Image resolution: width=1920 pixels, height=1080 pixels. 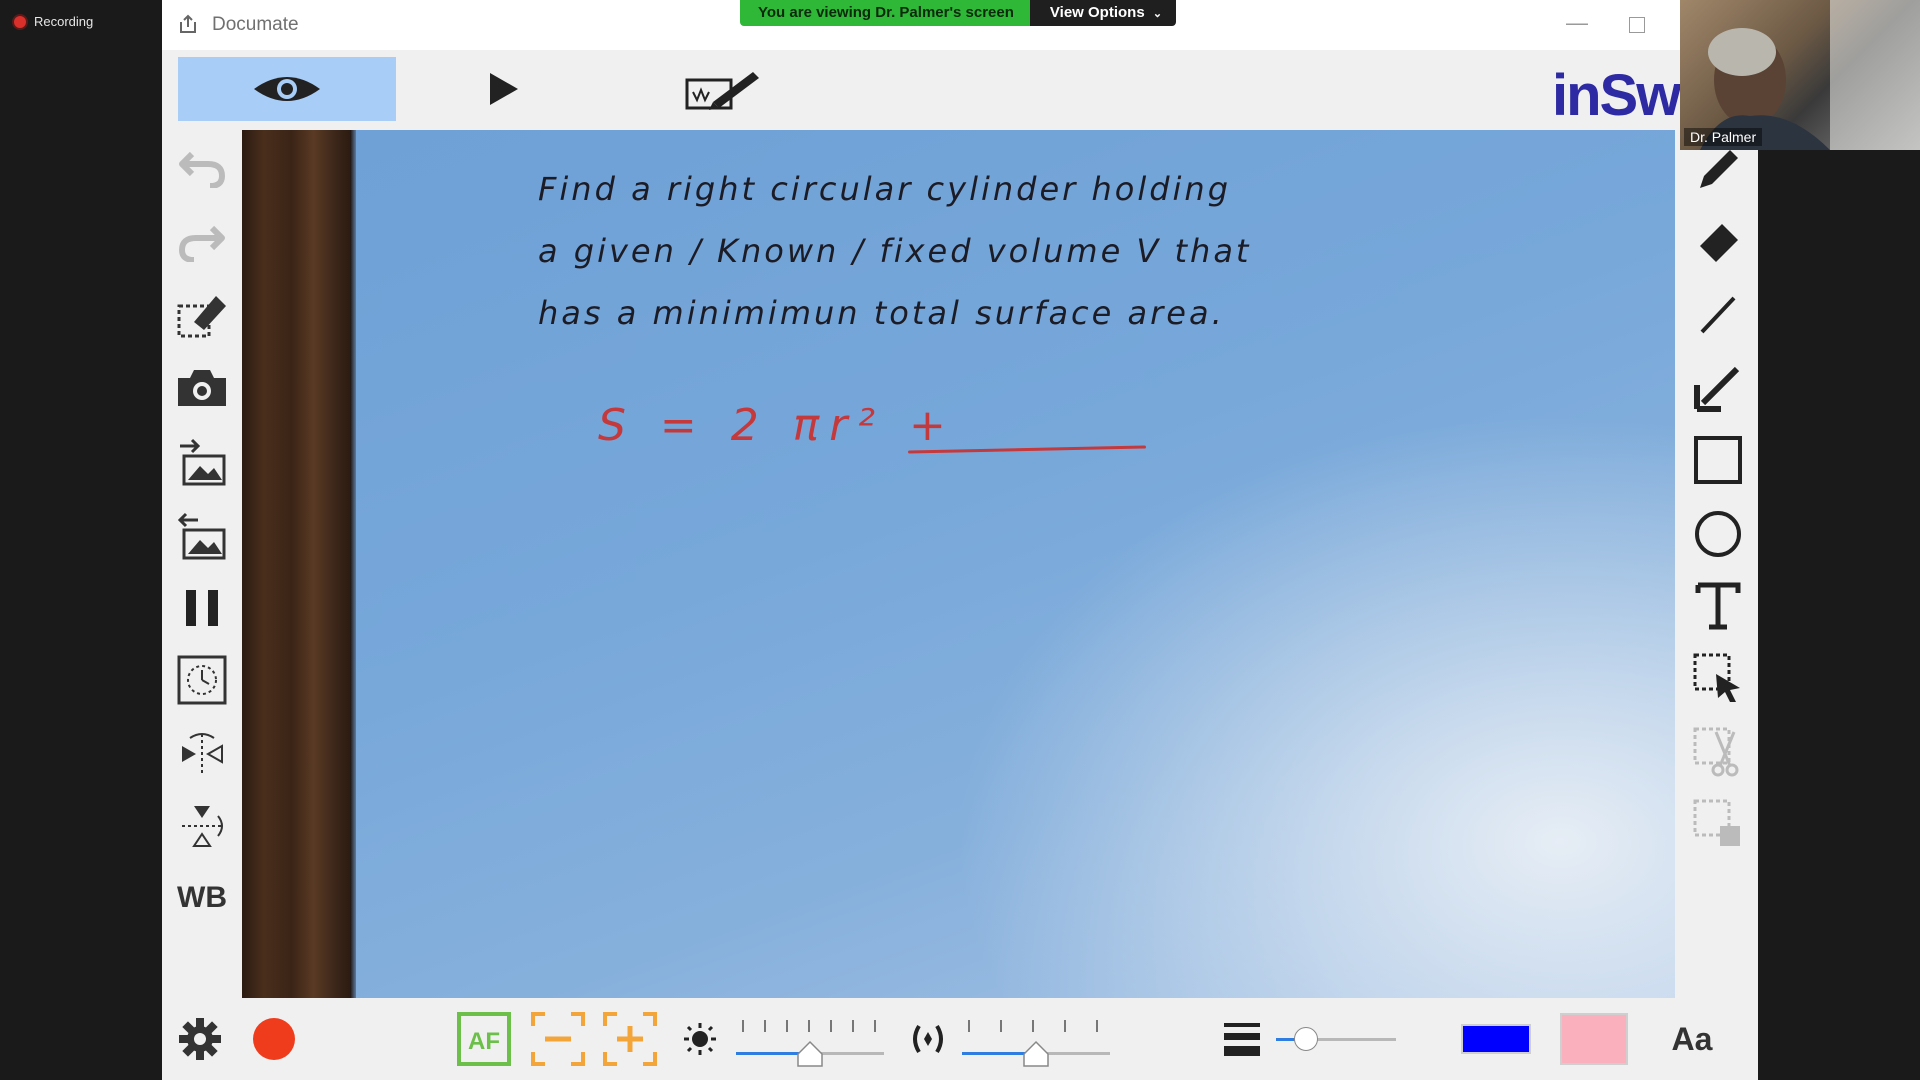 I want to click on fill-color-button, so click(x=1594, y=1039).